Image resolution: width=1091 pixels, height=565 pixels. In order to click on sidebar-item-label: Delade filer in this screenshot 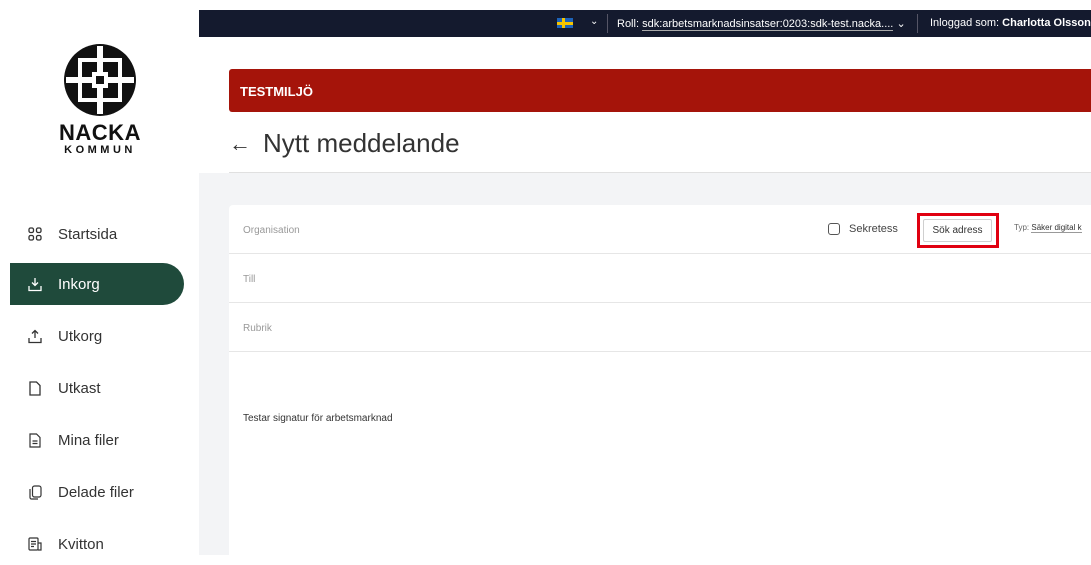, I will do `click(96, 492)`.